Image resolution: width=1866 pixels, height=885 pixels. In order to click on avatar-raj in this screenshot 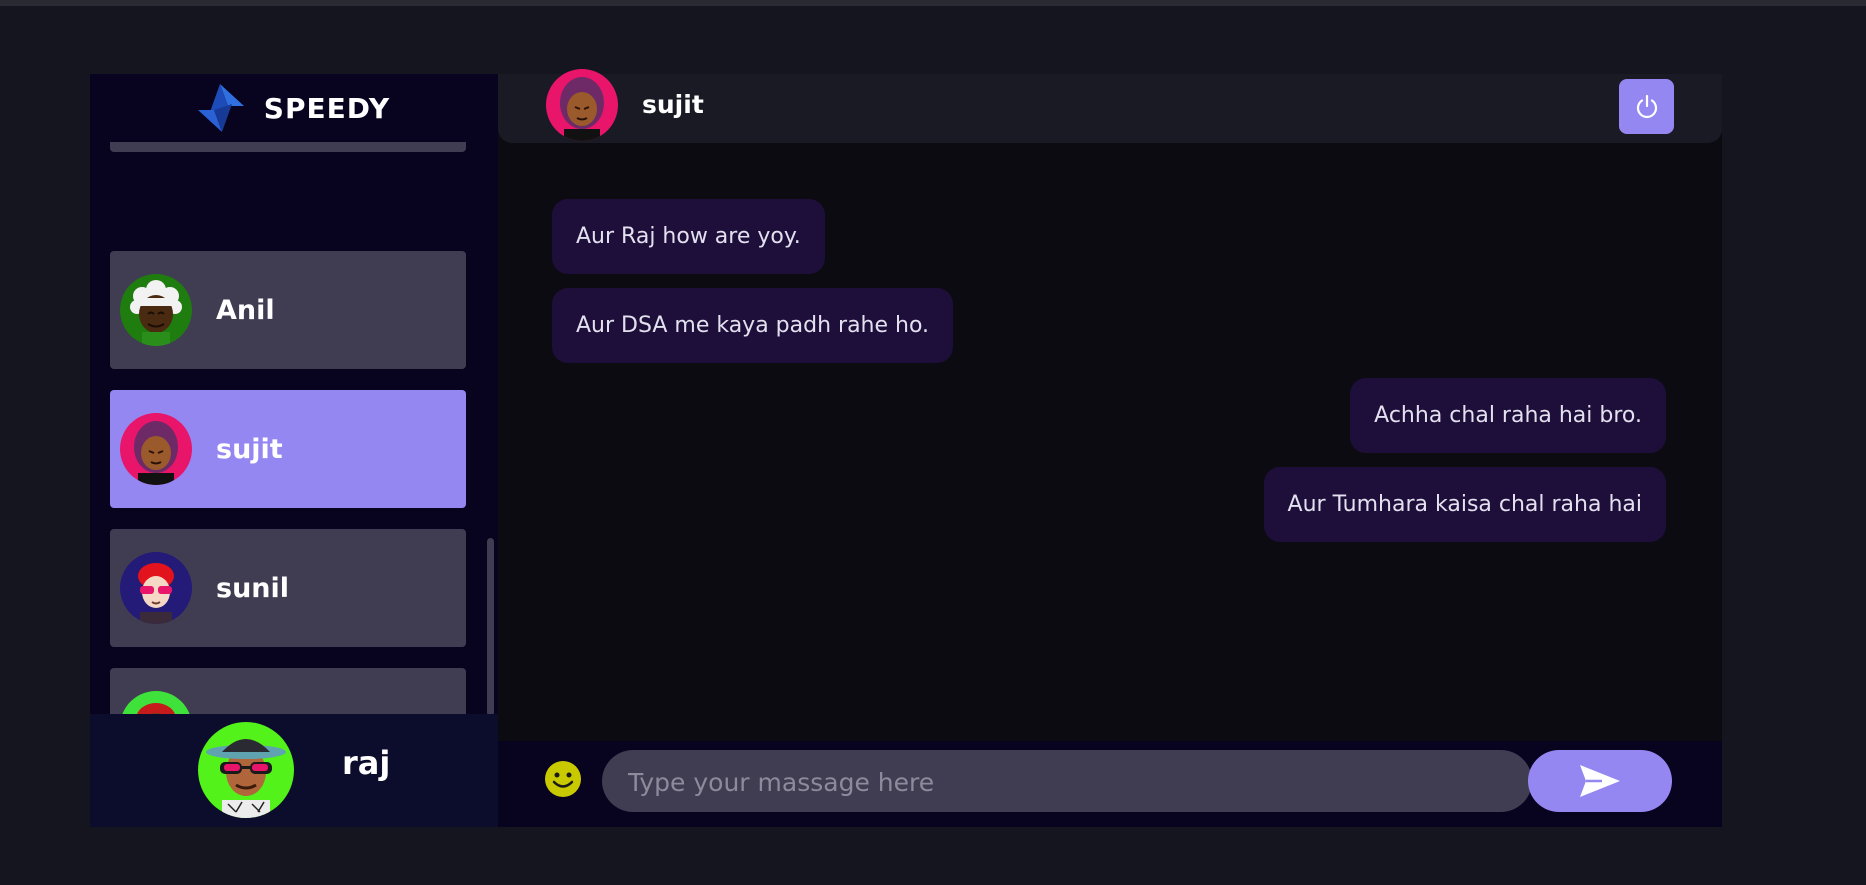, I will do `click(246, 770)`.